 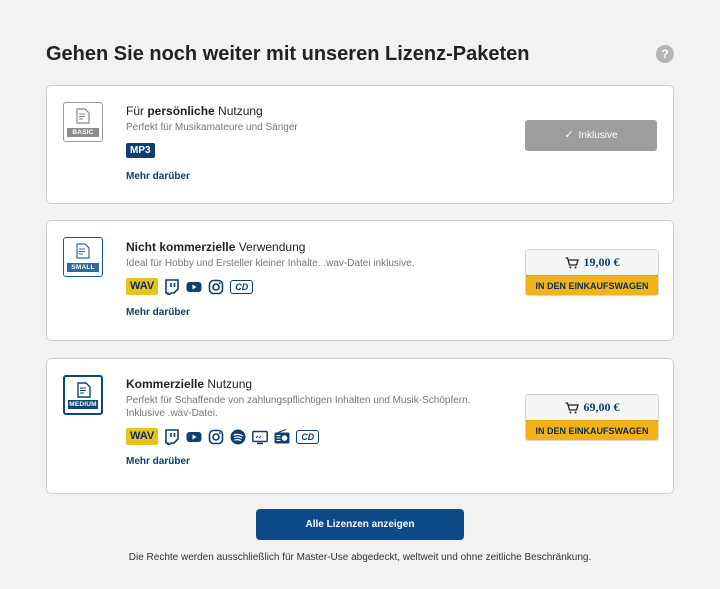 What do you see at coordinates (316, 150) in the screenshot?
I see `format-list: MP3` at bounding box center [316, 150].